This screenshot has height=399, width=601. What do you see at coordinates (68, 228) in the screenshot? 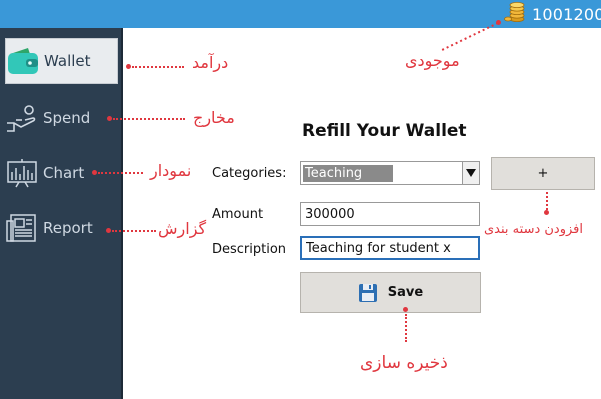
I see `sidebar-item-label: Report` at bounding box center [68, 228].